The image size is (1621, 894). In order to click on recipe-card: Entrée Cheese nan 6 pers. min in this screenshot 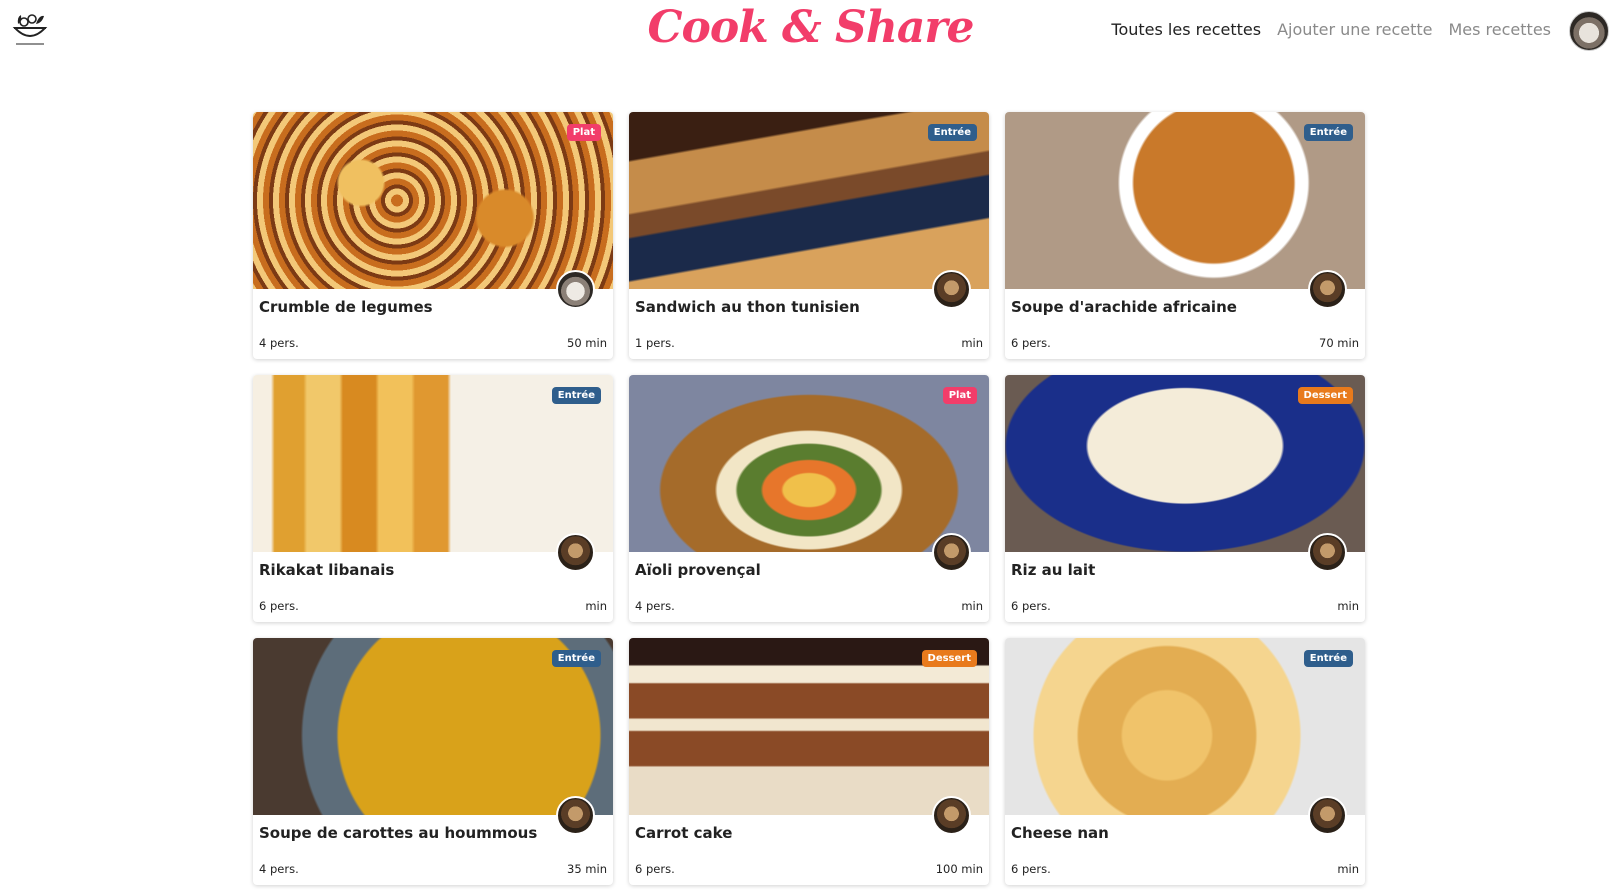, I will do `click(1185, 761)`.